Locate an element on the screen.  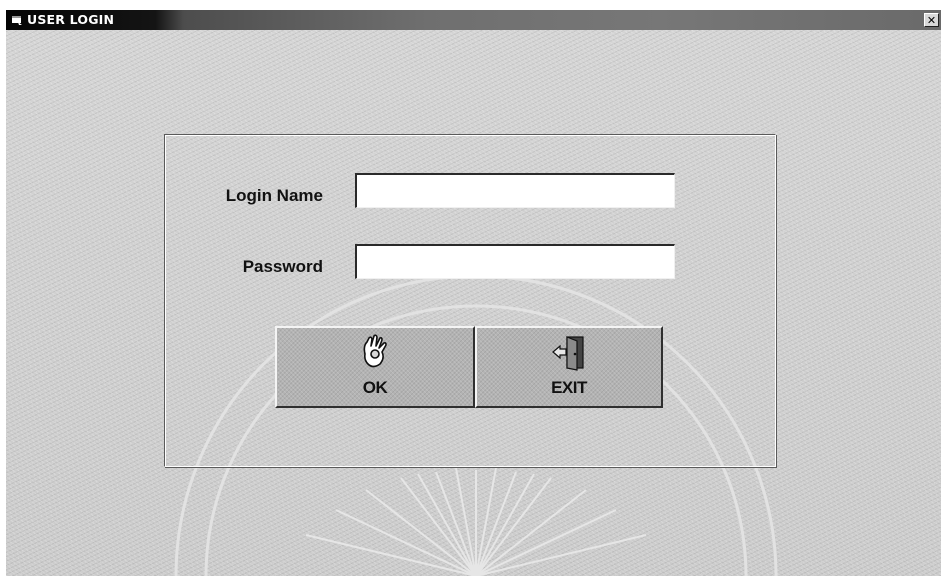
title-bar: USER LOGIN ✕ is located at coordinates (473, 20).